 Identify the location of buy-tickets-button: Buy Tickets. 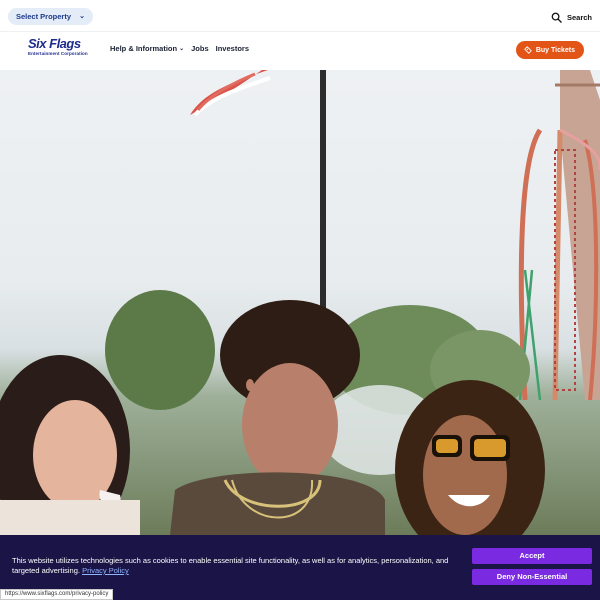
(549, 50).